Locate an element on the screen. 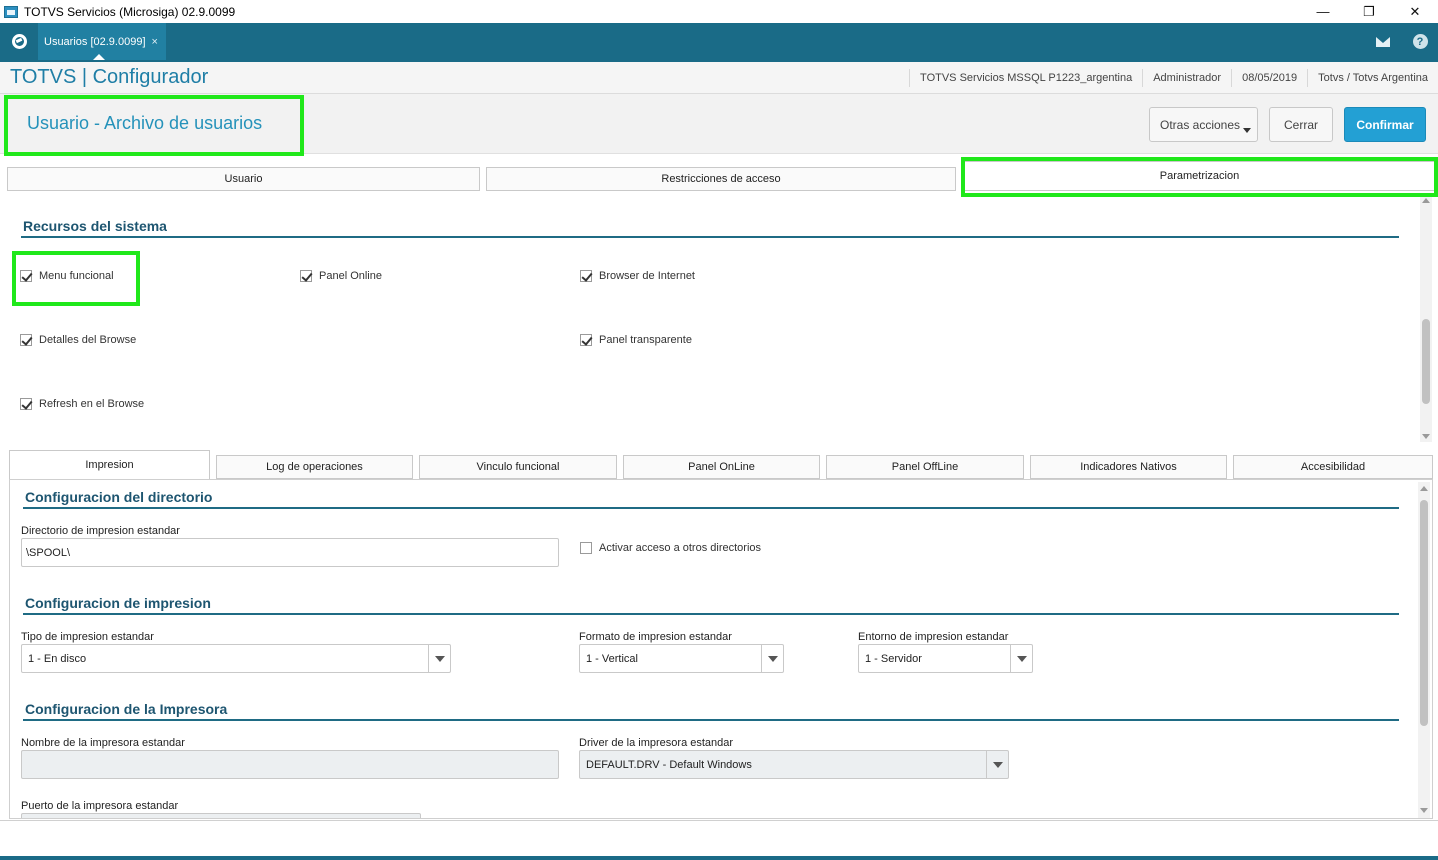  subtab-panel-offline: Panel OffLine is located at coordinates (925, 467).